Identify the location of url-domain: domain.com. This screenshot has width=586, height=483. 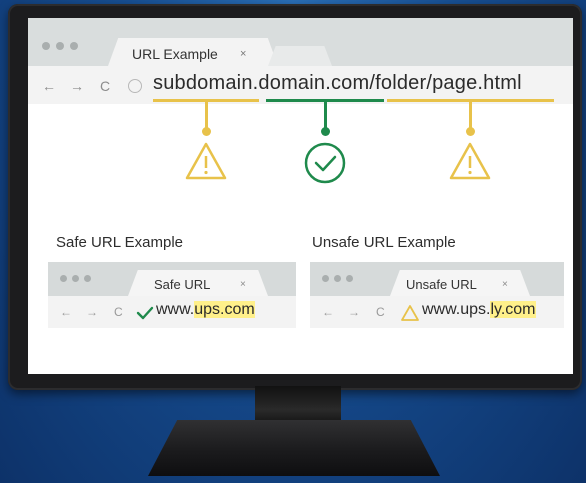
(314, 83).